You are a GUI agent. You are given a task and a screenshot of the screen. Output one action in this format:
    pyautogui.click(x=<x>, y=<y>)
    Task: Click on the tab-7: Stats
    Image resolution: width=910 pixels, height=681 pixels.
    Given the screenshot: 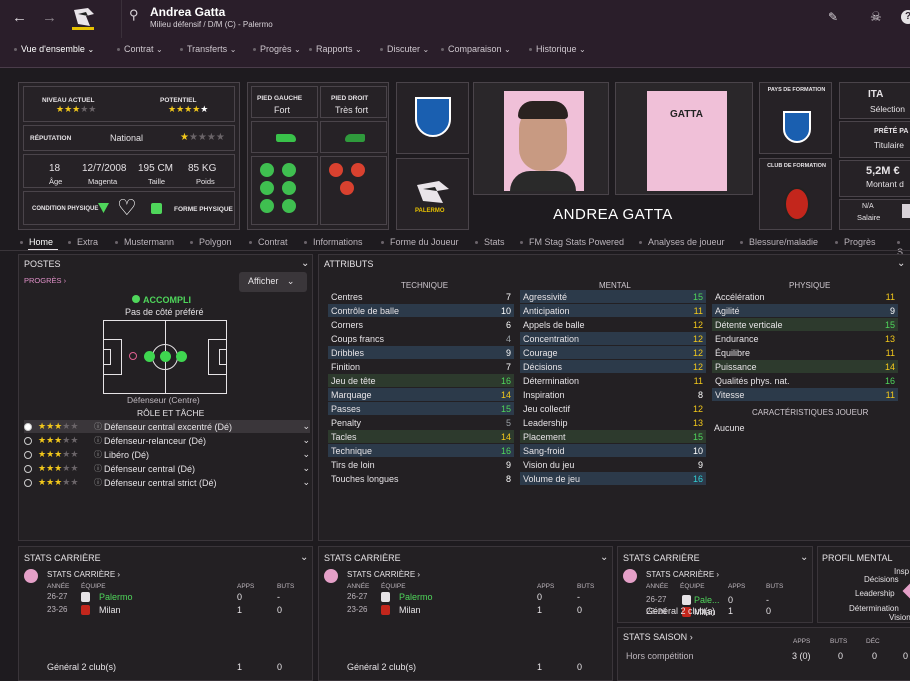 What is the action you would take?
    pyautogui.click(x=490, y=242)
    